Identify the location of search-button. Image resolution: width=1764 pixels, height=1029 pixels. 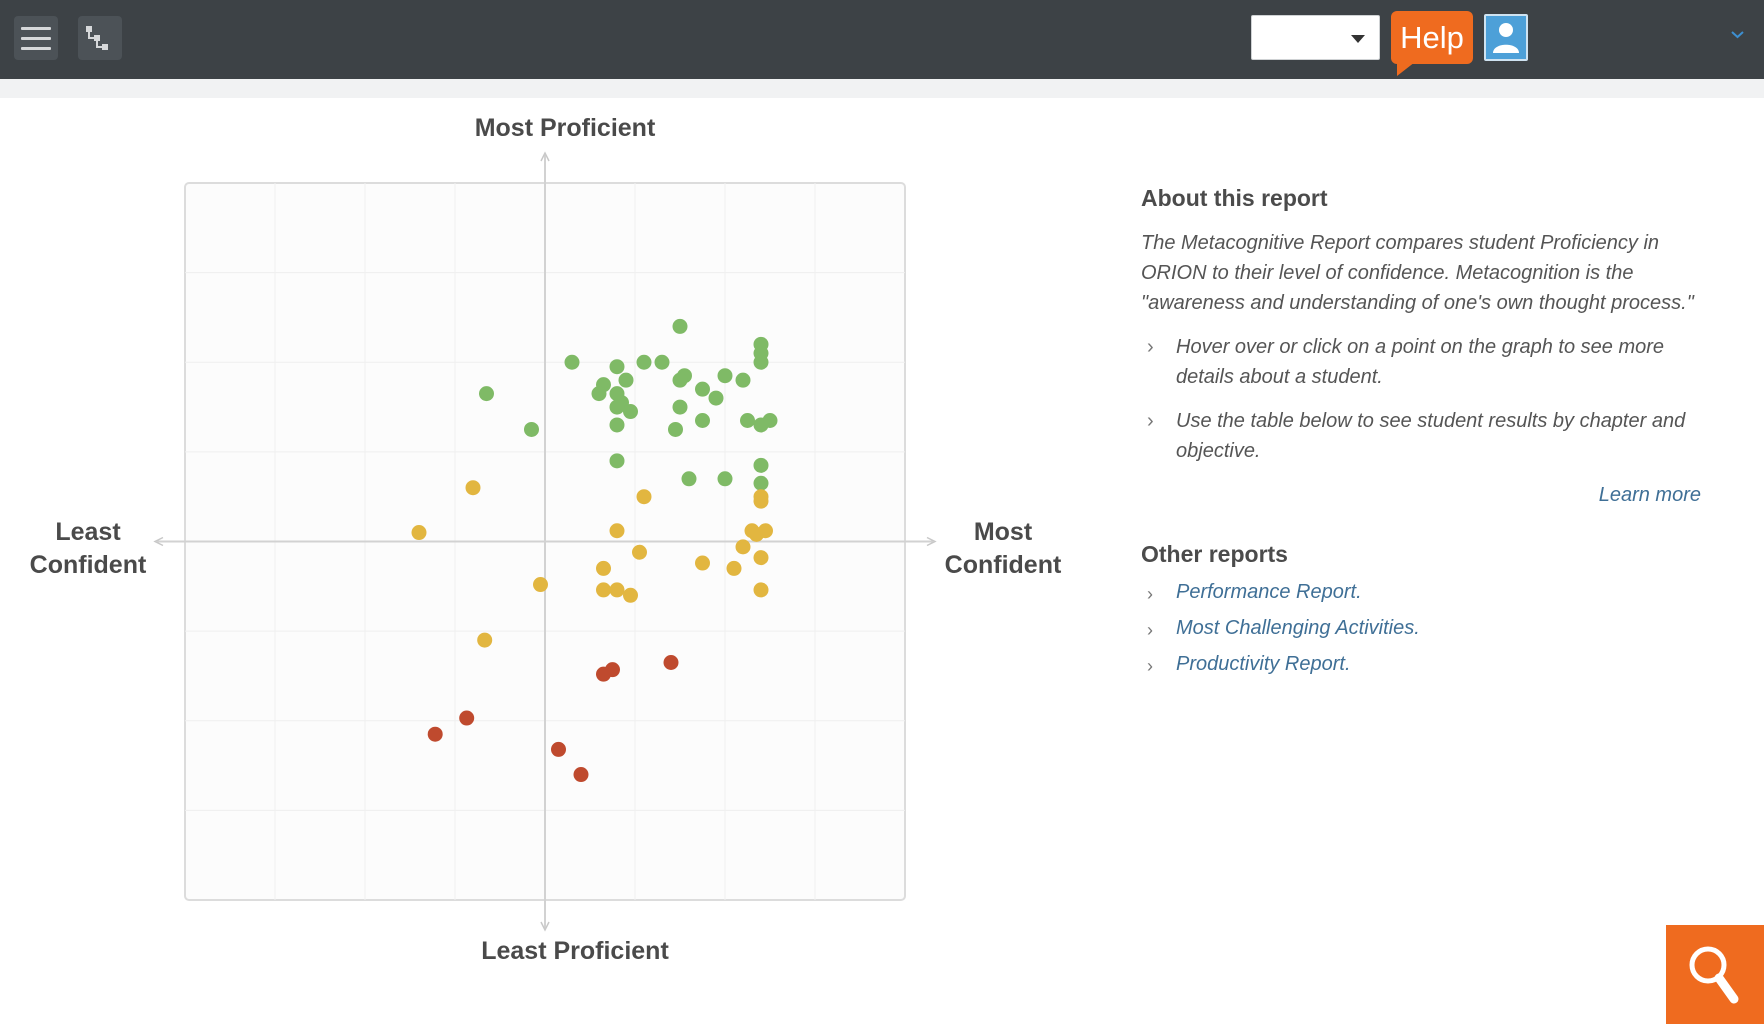
(1715, 974).